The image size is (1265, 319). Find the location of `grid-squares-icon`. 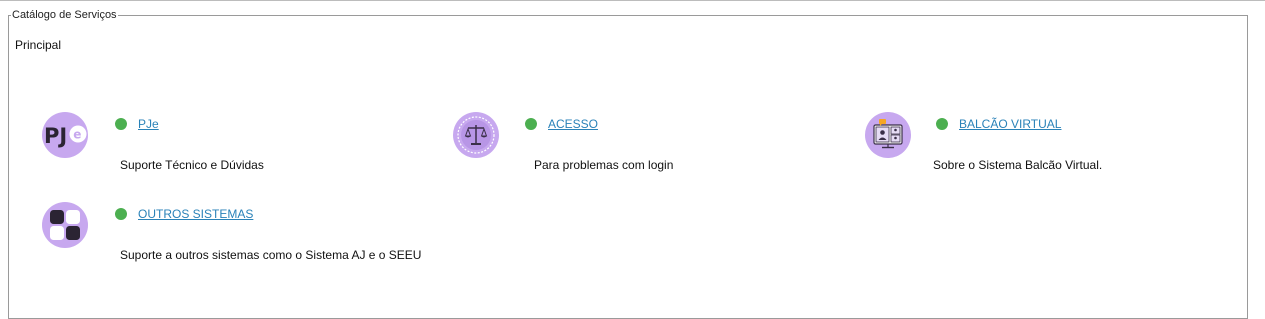

grid-squares-icon is located at coordinates (65, 225).